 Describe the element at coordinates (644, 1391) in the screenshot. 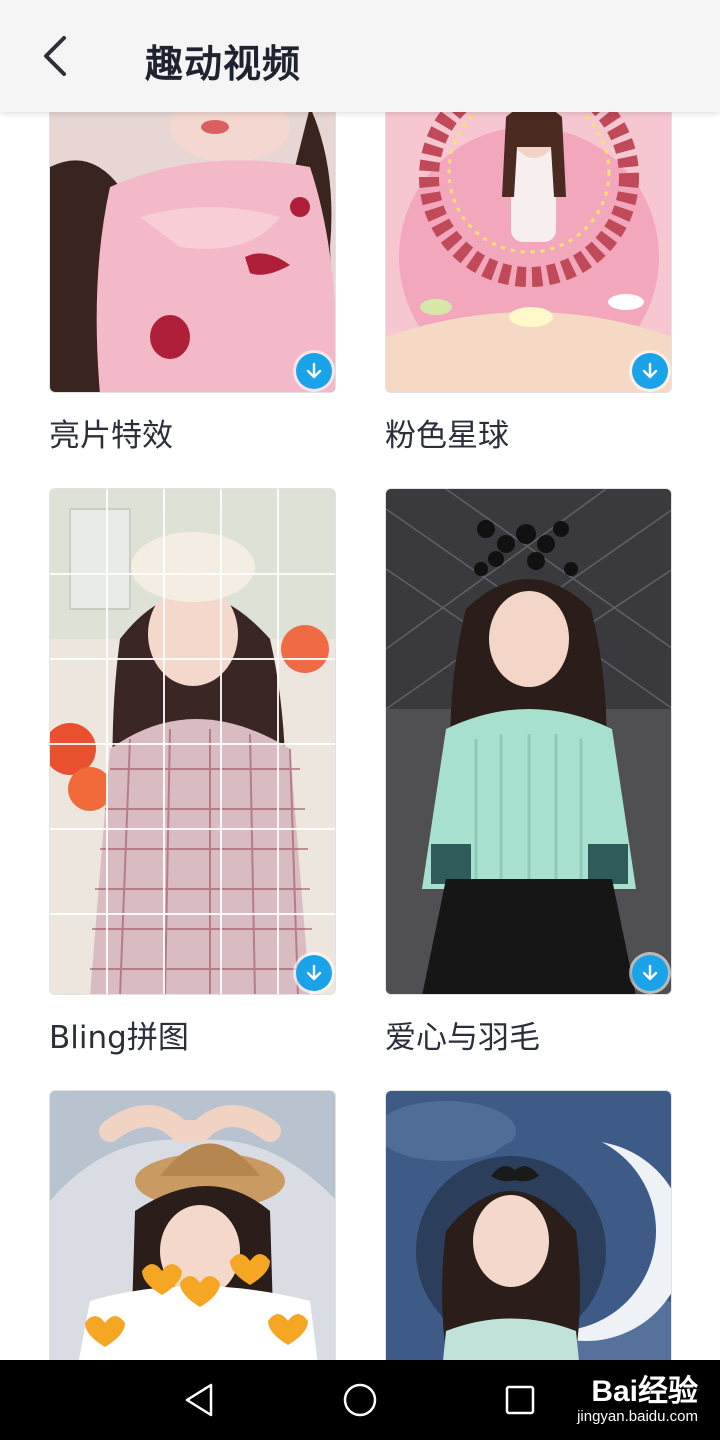

I see `watermark-logo: Bai经验` at that location.